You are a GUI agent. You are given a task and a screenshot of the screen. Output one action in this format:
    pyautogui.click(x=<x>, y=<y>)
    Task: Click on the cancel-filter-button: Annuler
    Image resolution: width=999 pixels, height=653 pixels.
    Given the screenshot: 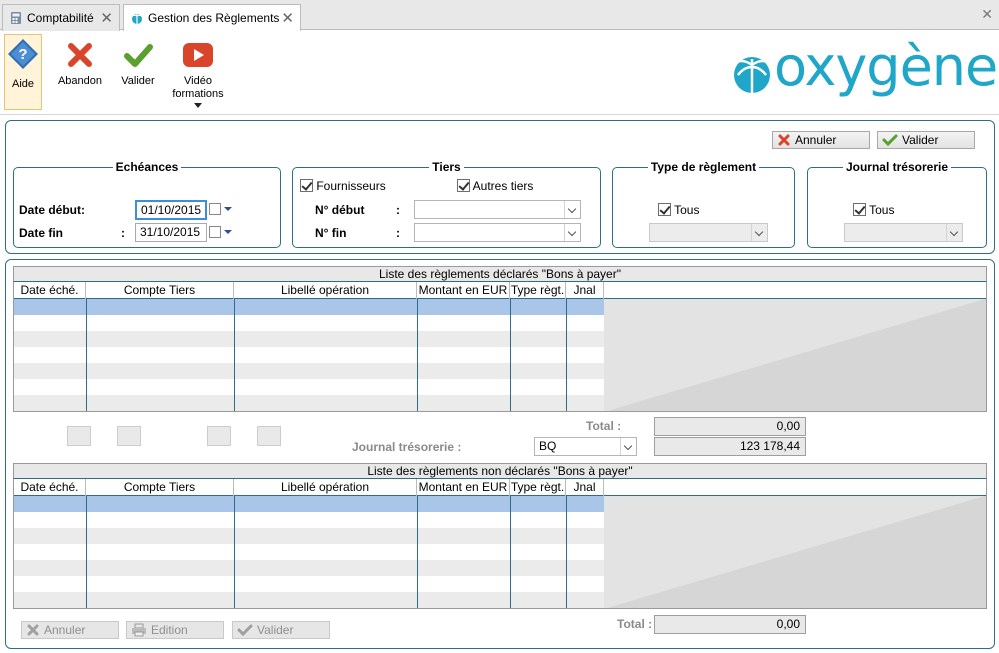 What is the action you would take?
    pyautogui.click(x=821, y=140)
    